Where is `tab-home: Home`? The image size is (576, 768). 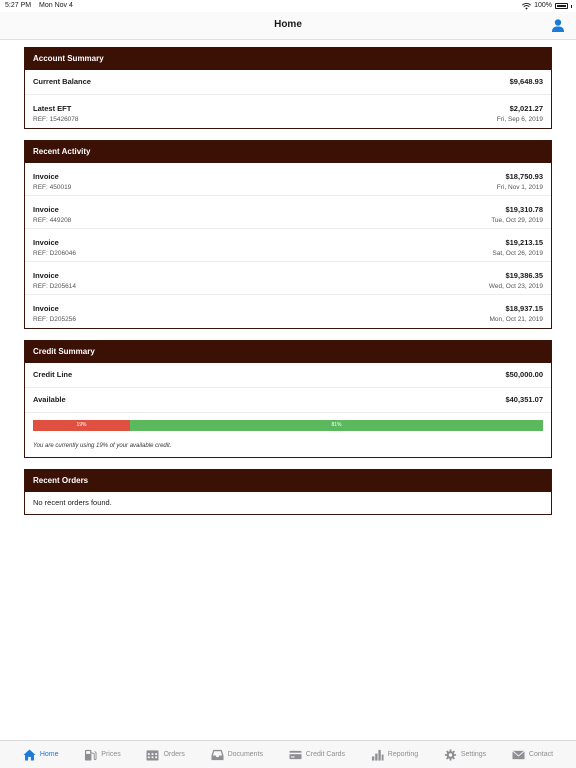
tab-home: Home is located at coordinates (41, 754).